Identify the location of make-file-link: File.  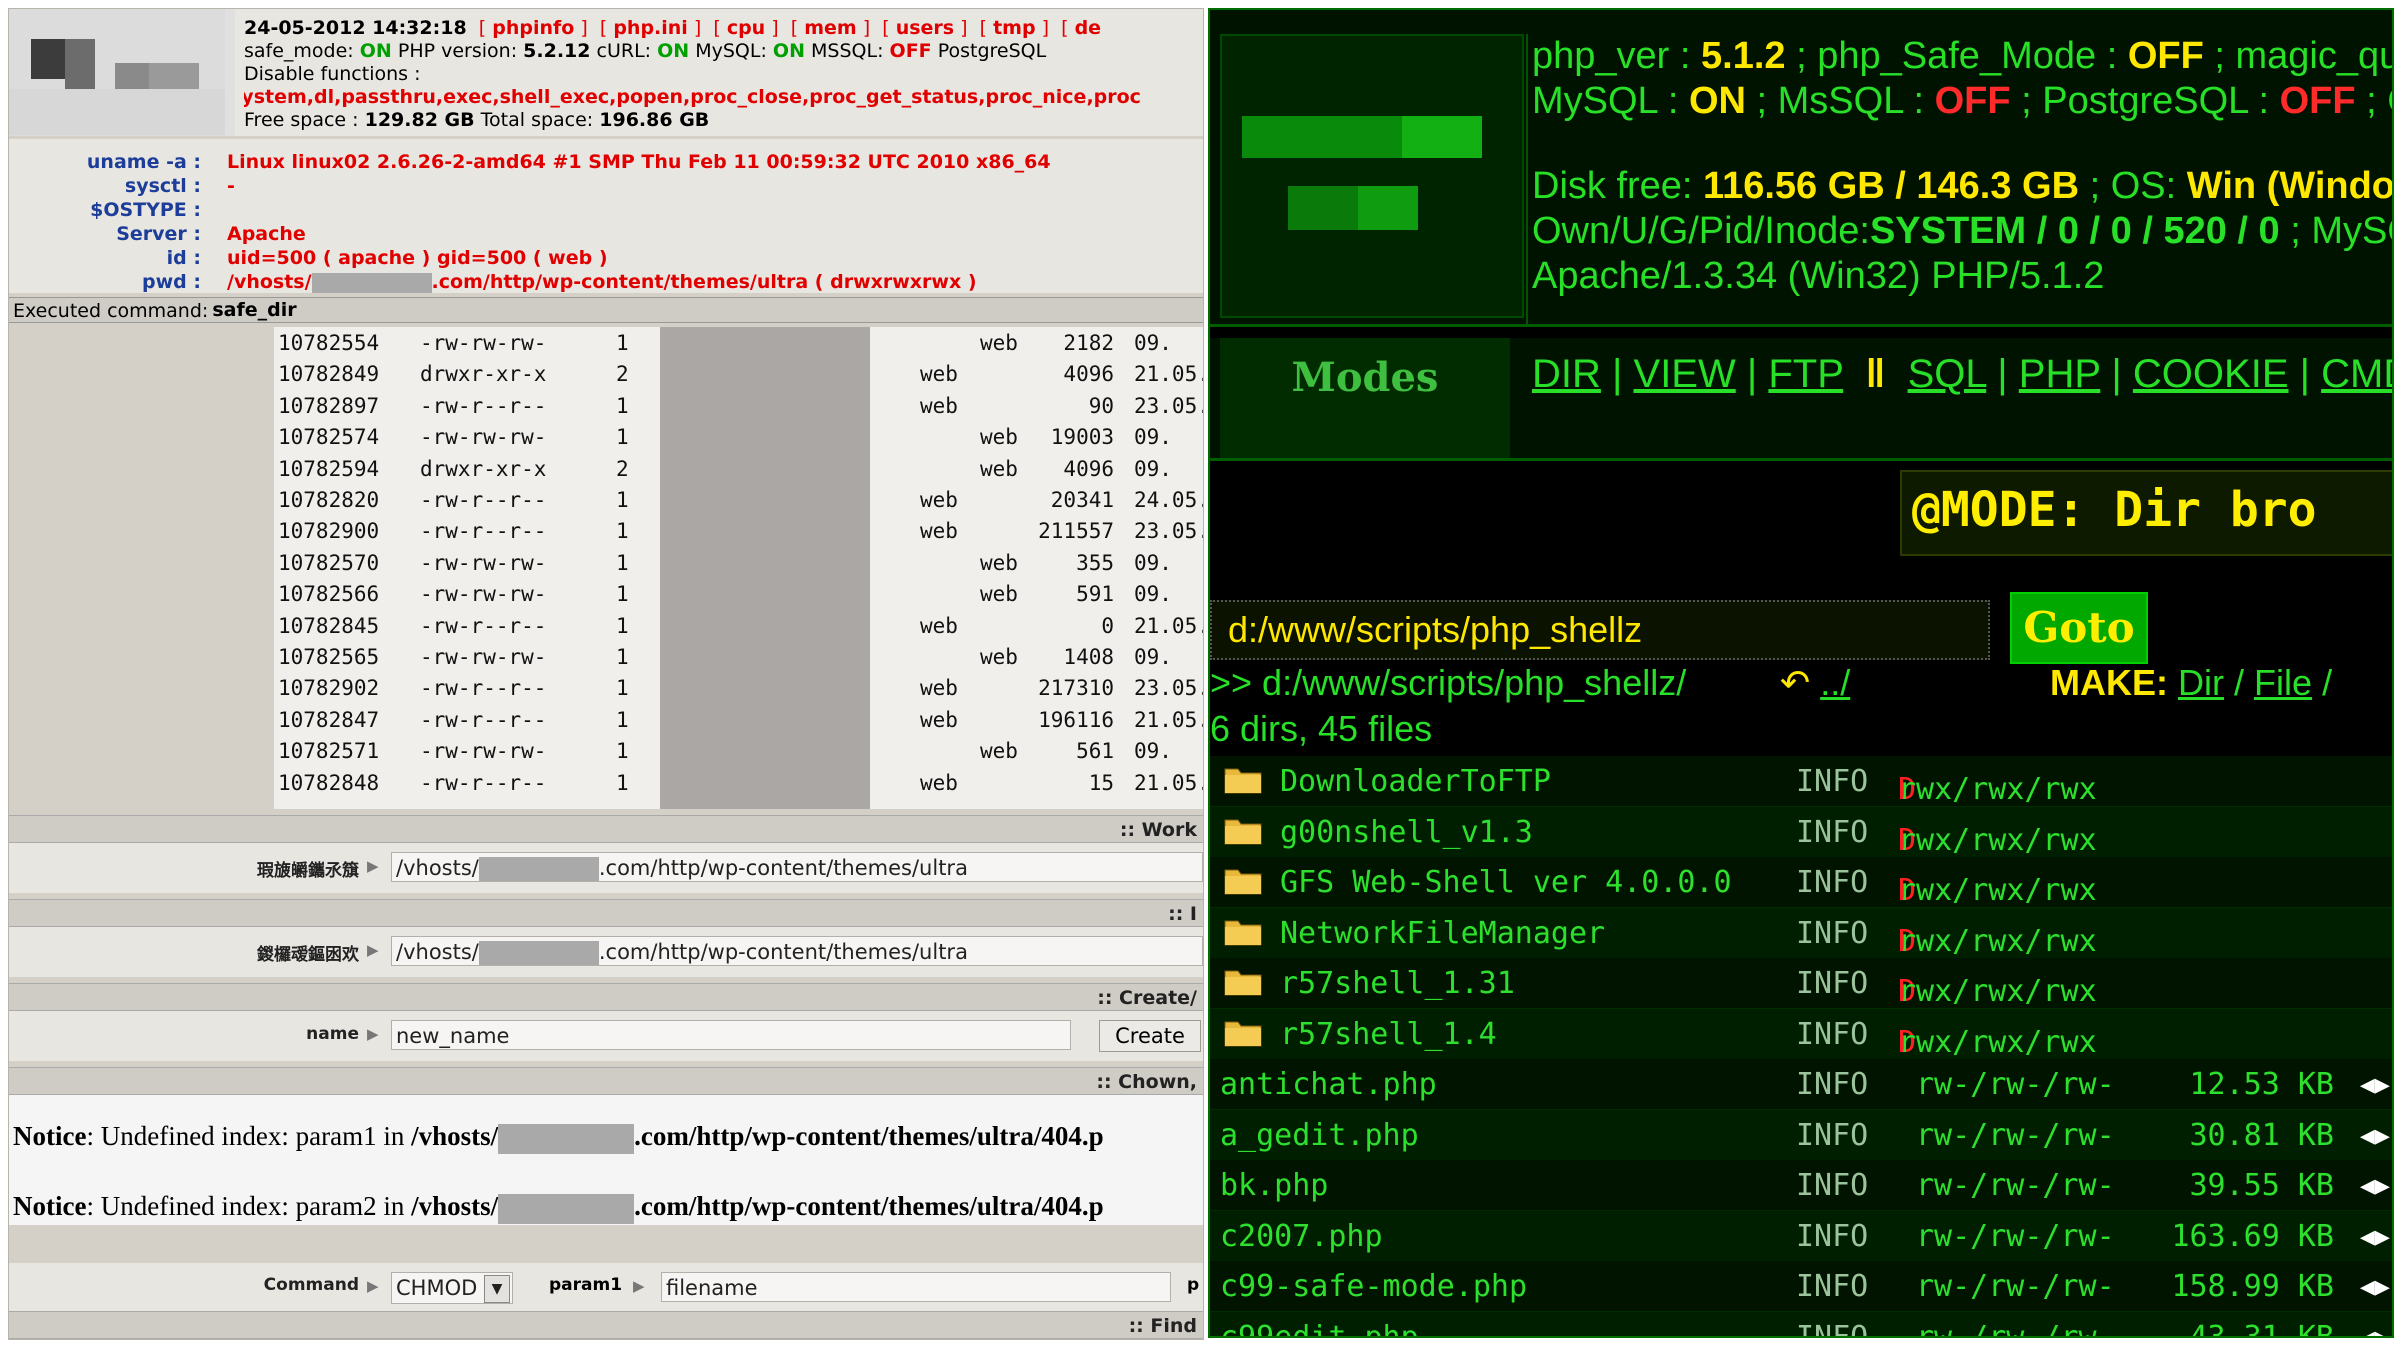
(2283, 682).